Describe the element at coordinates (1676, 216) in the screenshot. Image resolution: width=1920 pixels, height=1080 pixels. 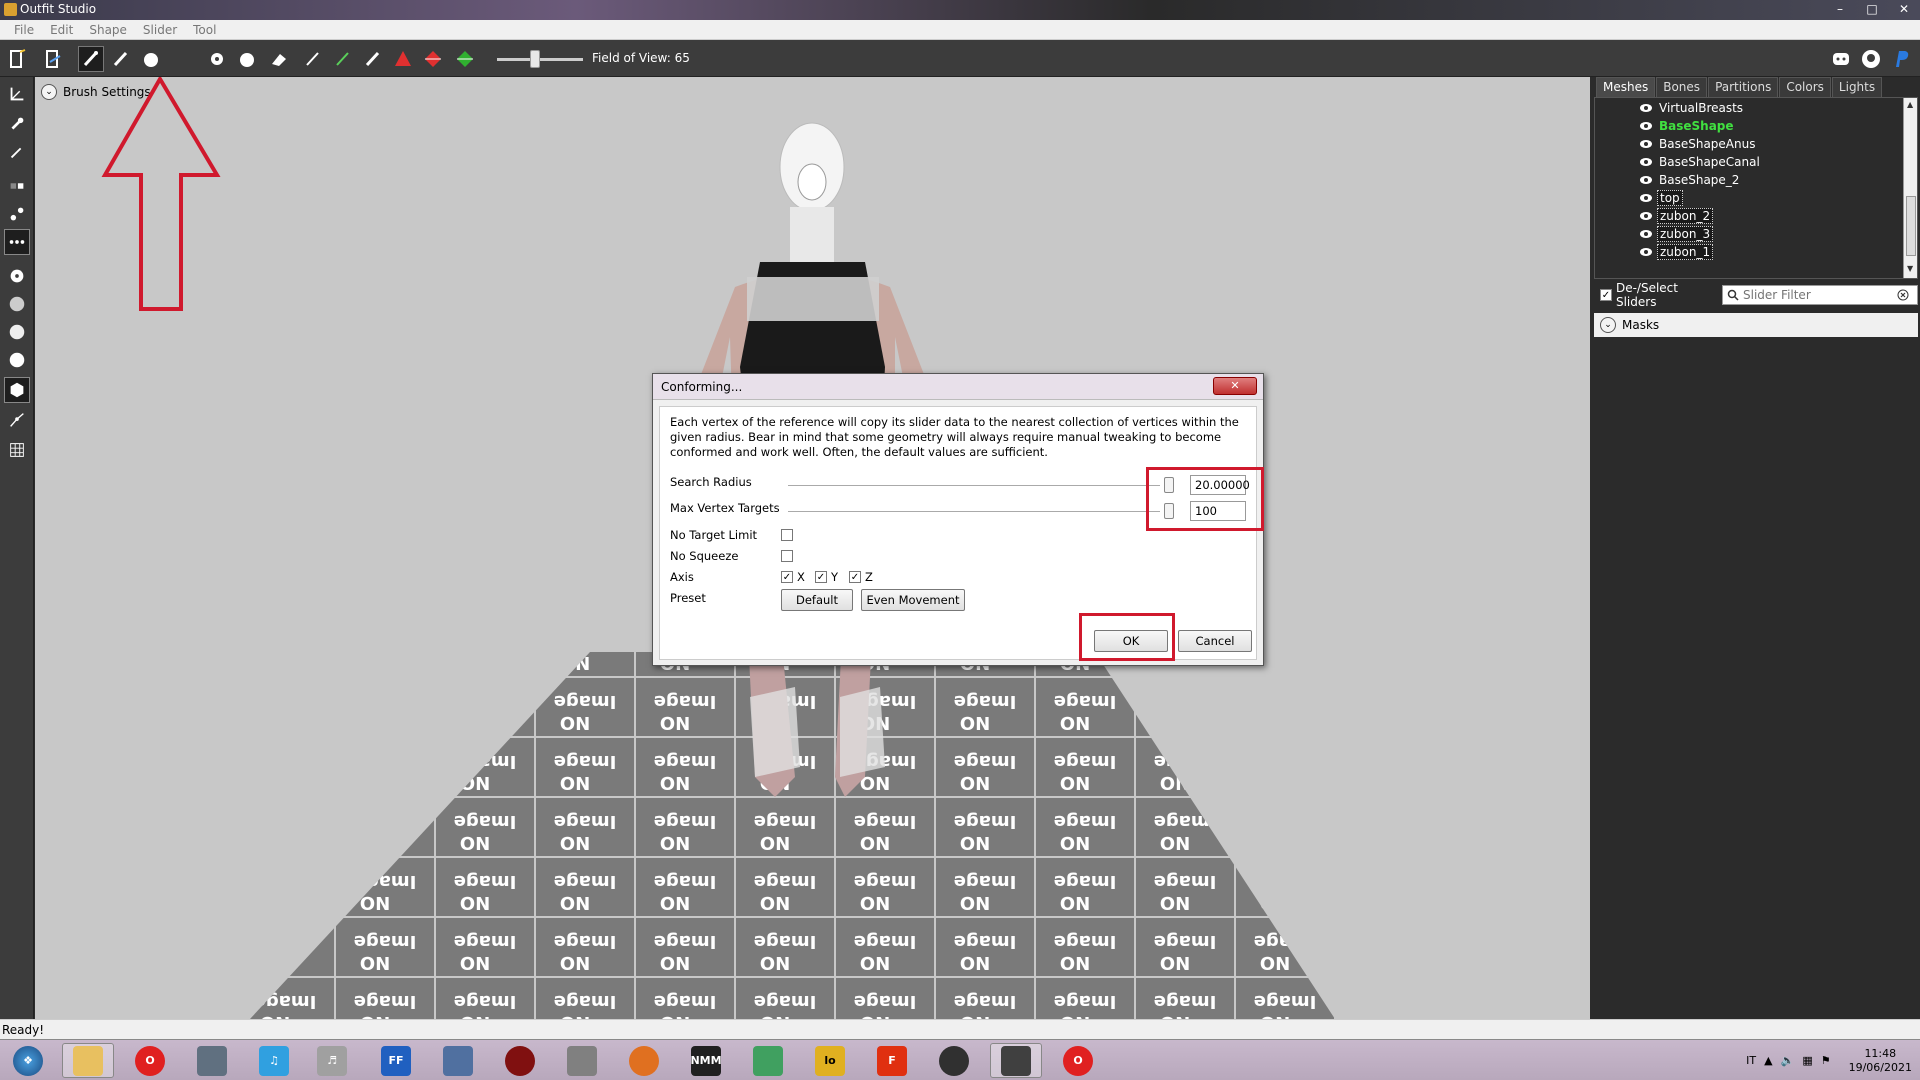
I see `mesh-item: zubon_2` at that location.